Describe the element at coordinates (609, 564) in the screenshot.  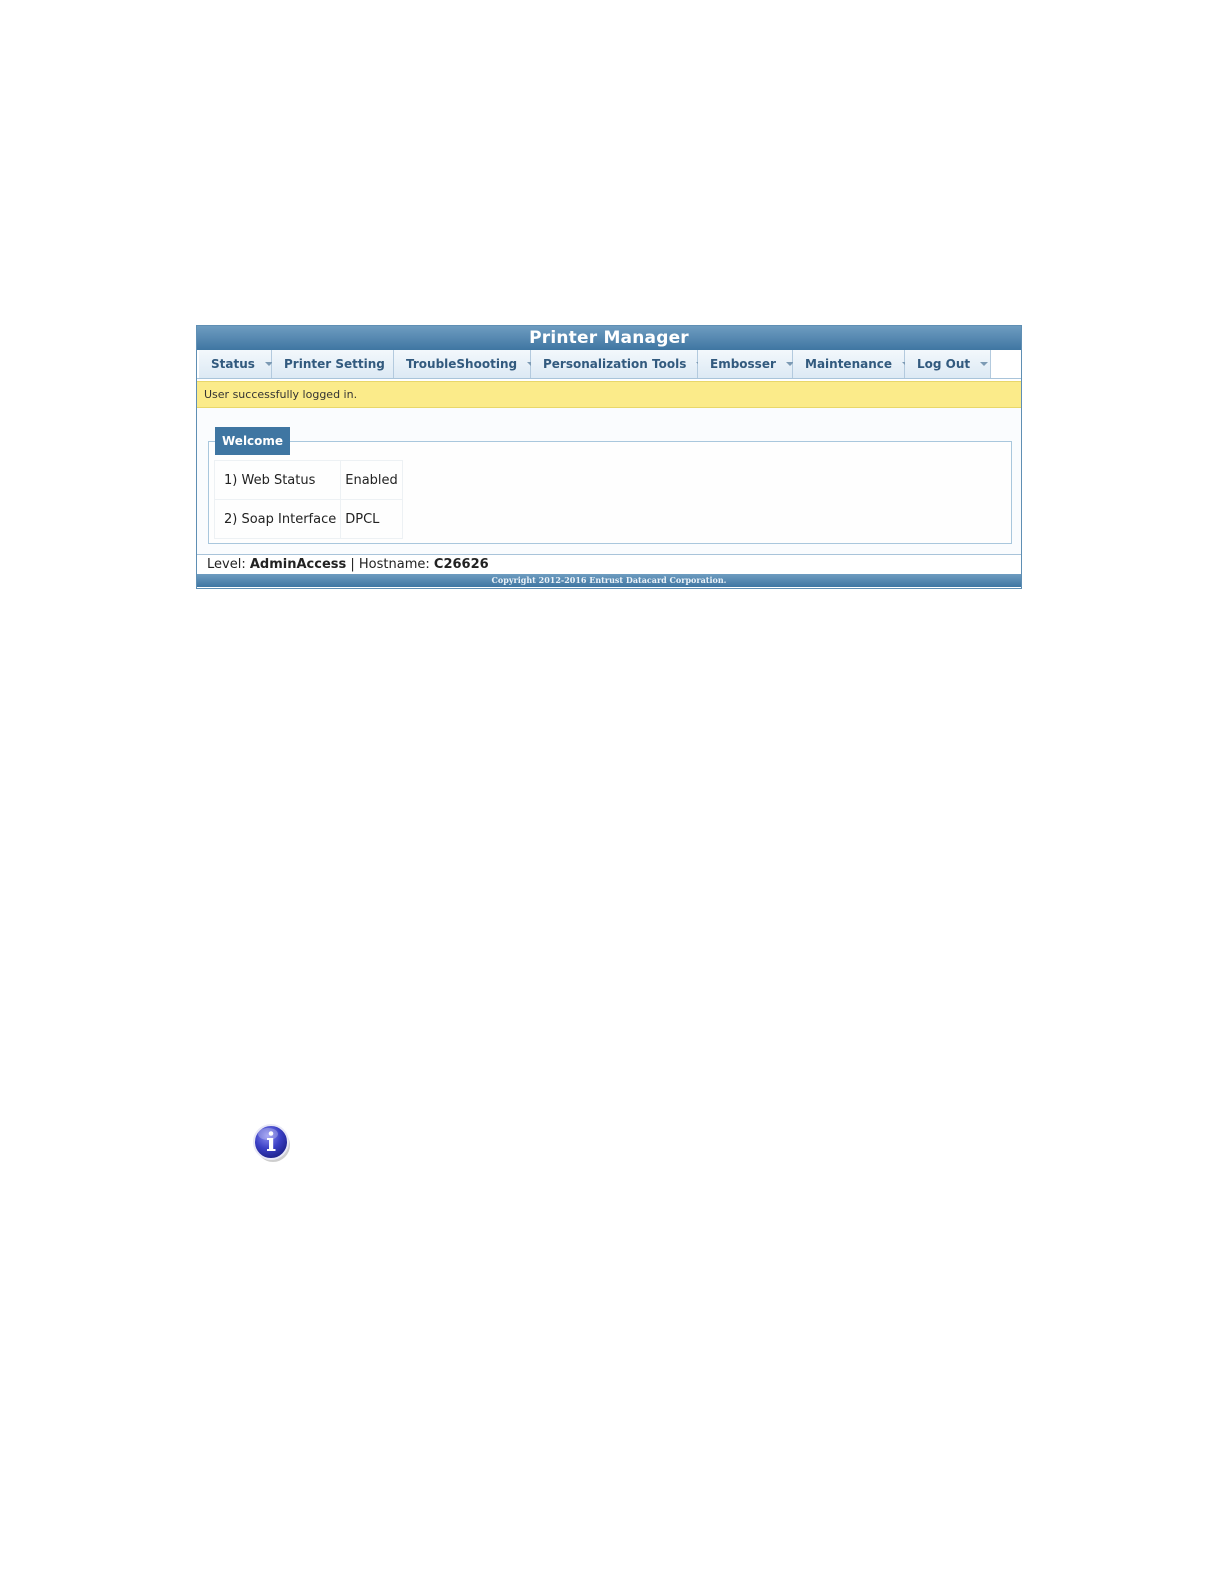
I see `status-bar: Level: AdminAccess | Hostname: C26626` at that location.